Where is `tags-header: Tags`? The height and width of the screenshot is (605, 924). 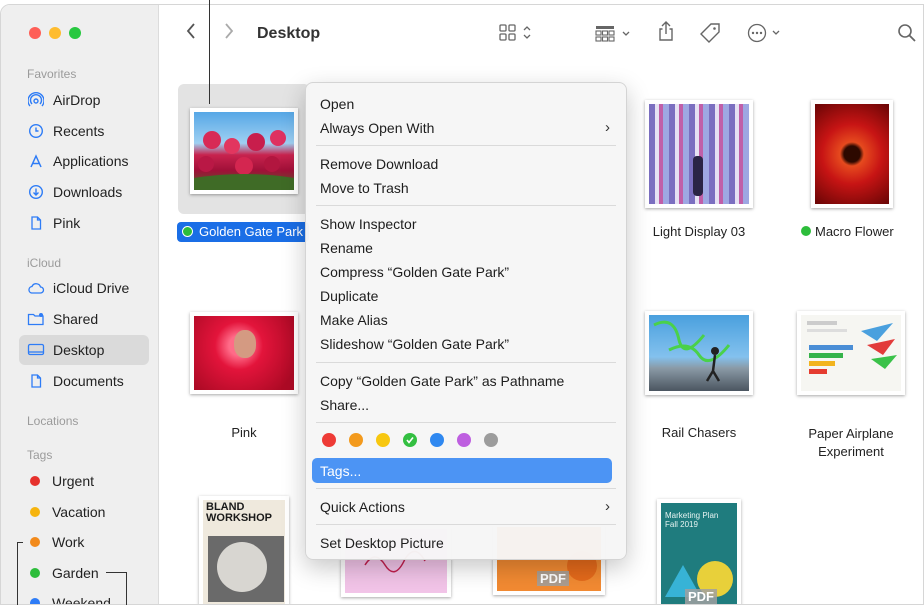
tags-header: Tags is located at coordinates (40, 455).